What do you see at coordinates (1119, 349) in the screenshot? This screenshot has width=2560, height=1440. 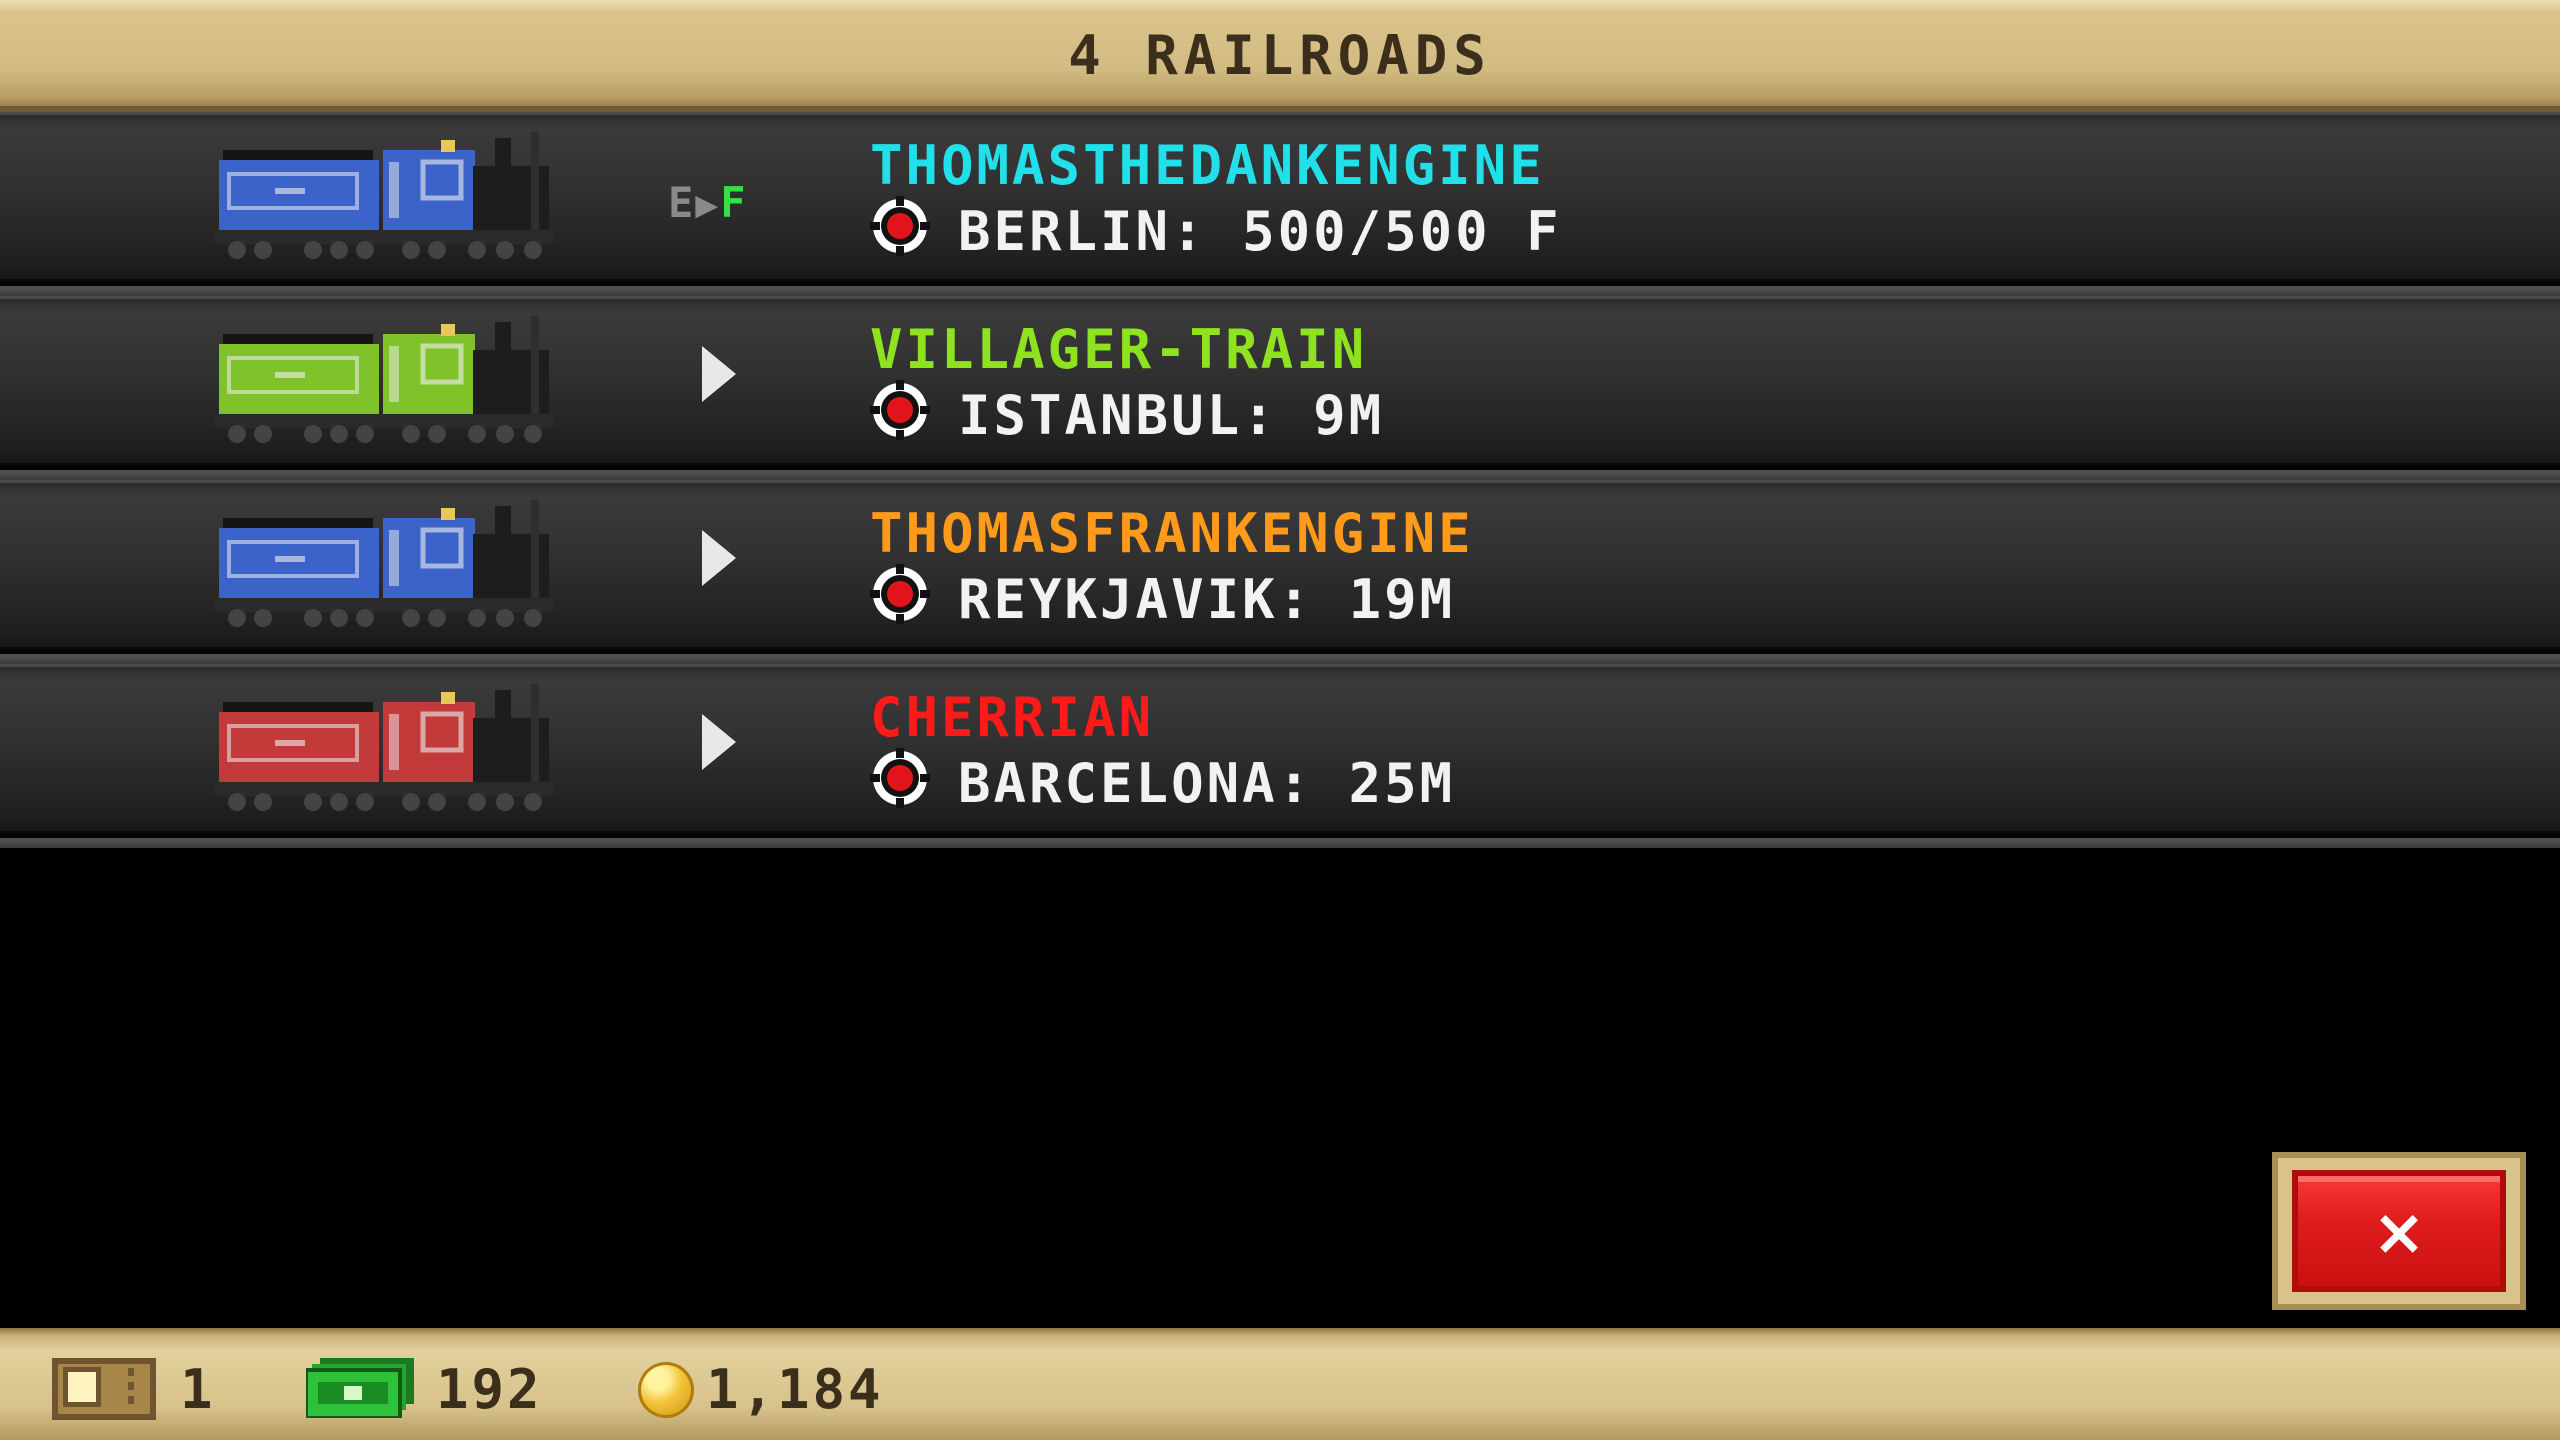 I see `train-name: VILLAGER-TRAIN` at bounding box center [1119, 349].